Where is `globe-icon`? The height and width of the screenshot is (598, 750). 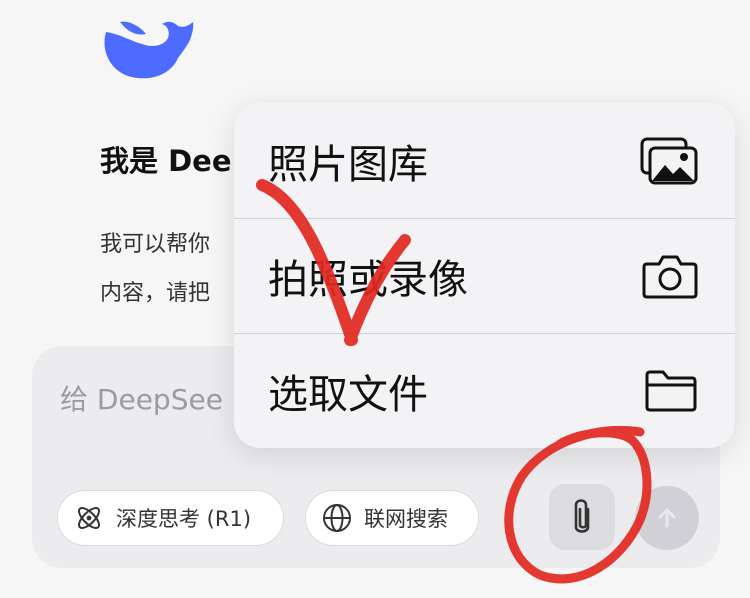
globe-icon is located at coordinates (337, 518).